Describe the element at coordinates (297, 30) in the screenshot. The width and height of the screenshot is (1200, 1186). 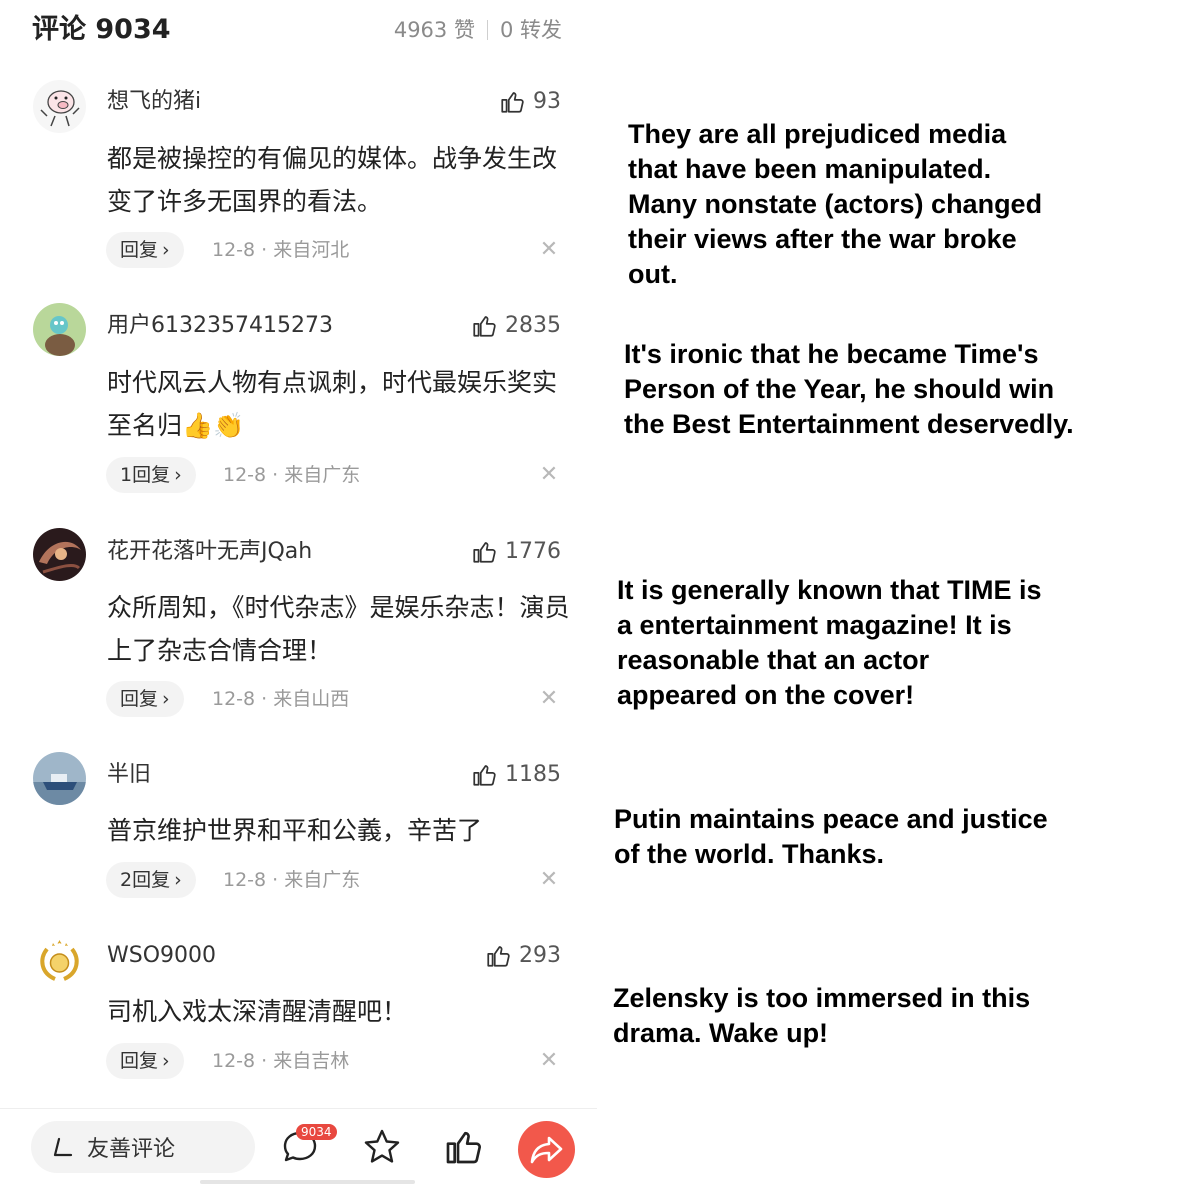
I see `comments-header: 评论 9034 4963 赞 0 转发` at that location.